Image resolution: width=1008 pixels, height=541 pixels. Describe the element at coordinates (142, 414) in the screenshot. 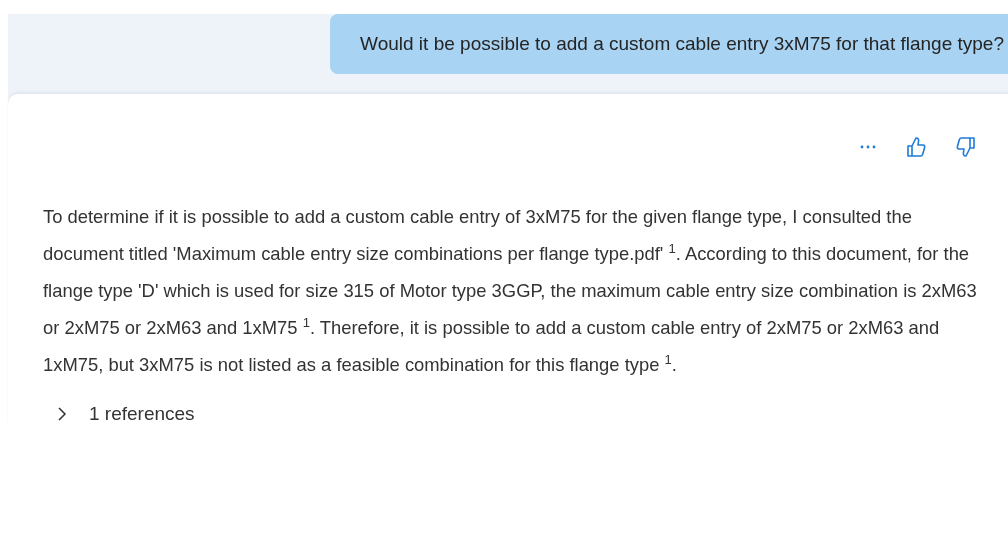

I see `references-toggle: 1 references` at that location.